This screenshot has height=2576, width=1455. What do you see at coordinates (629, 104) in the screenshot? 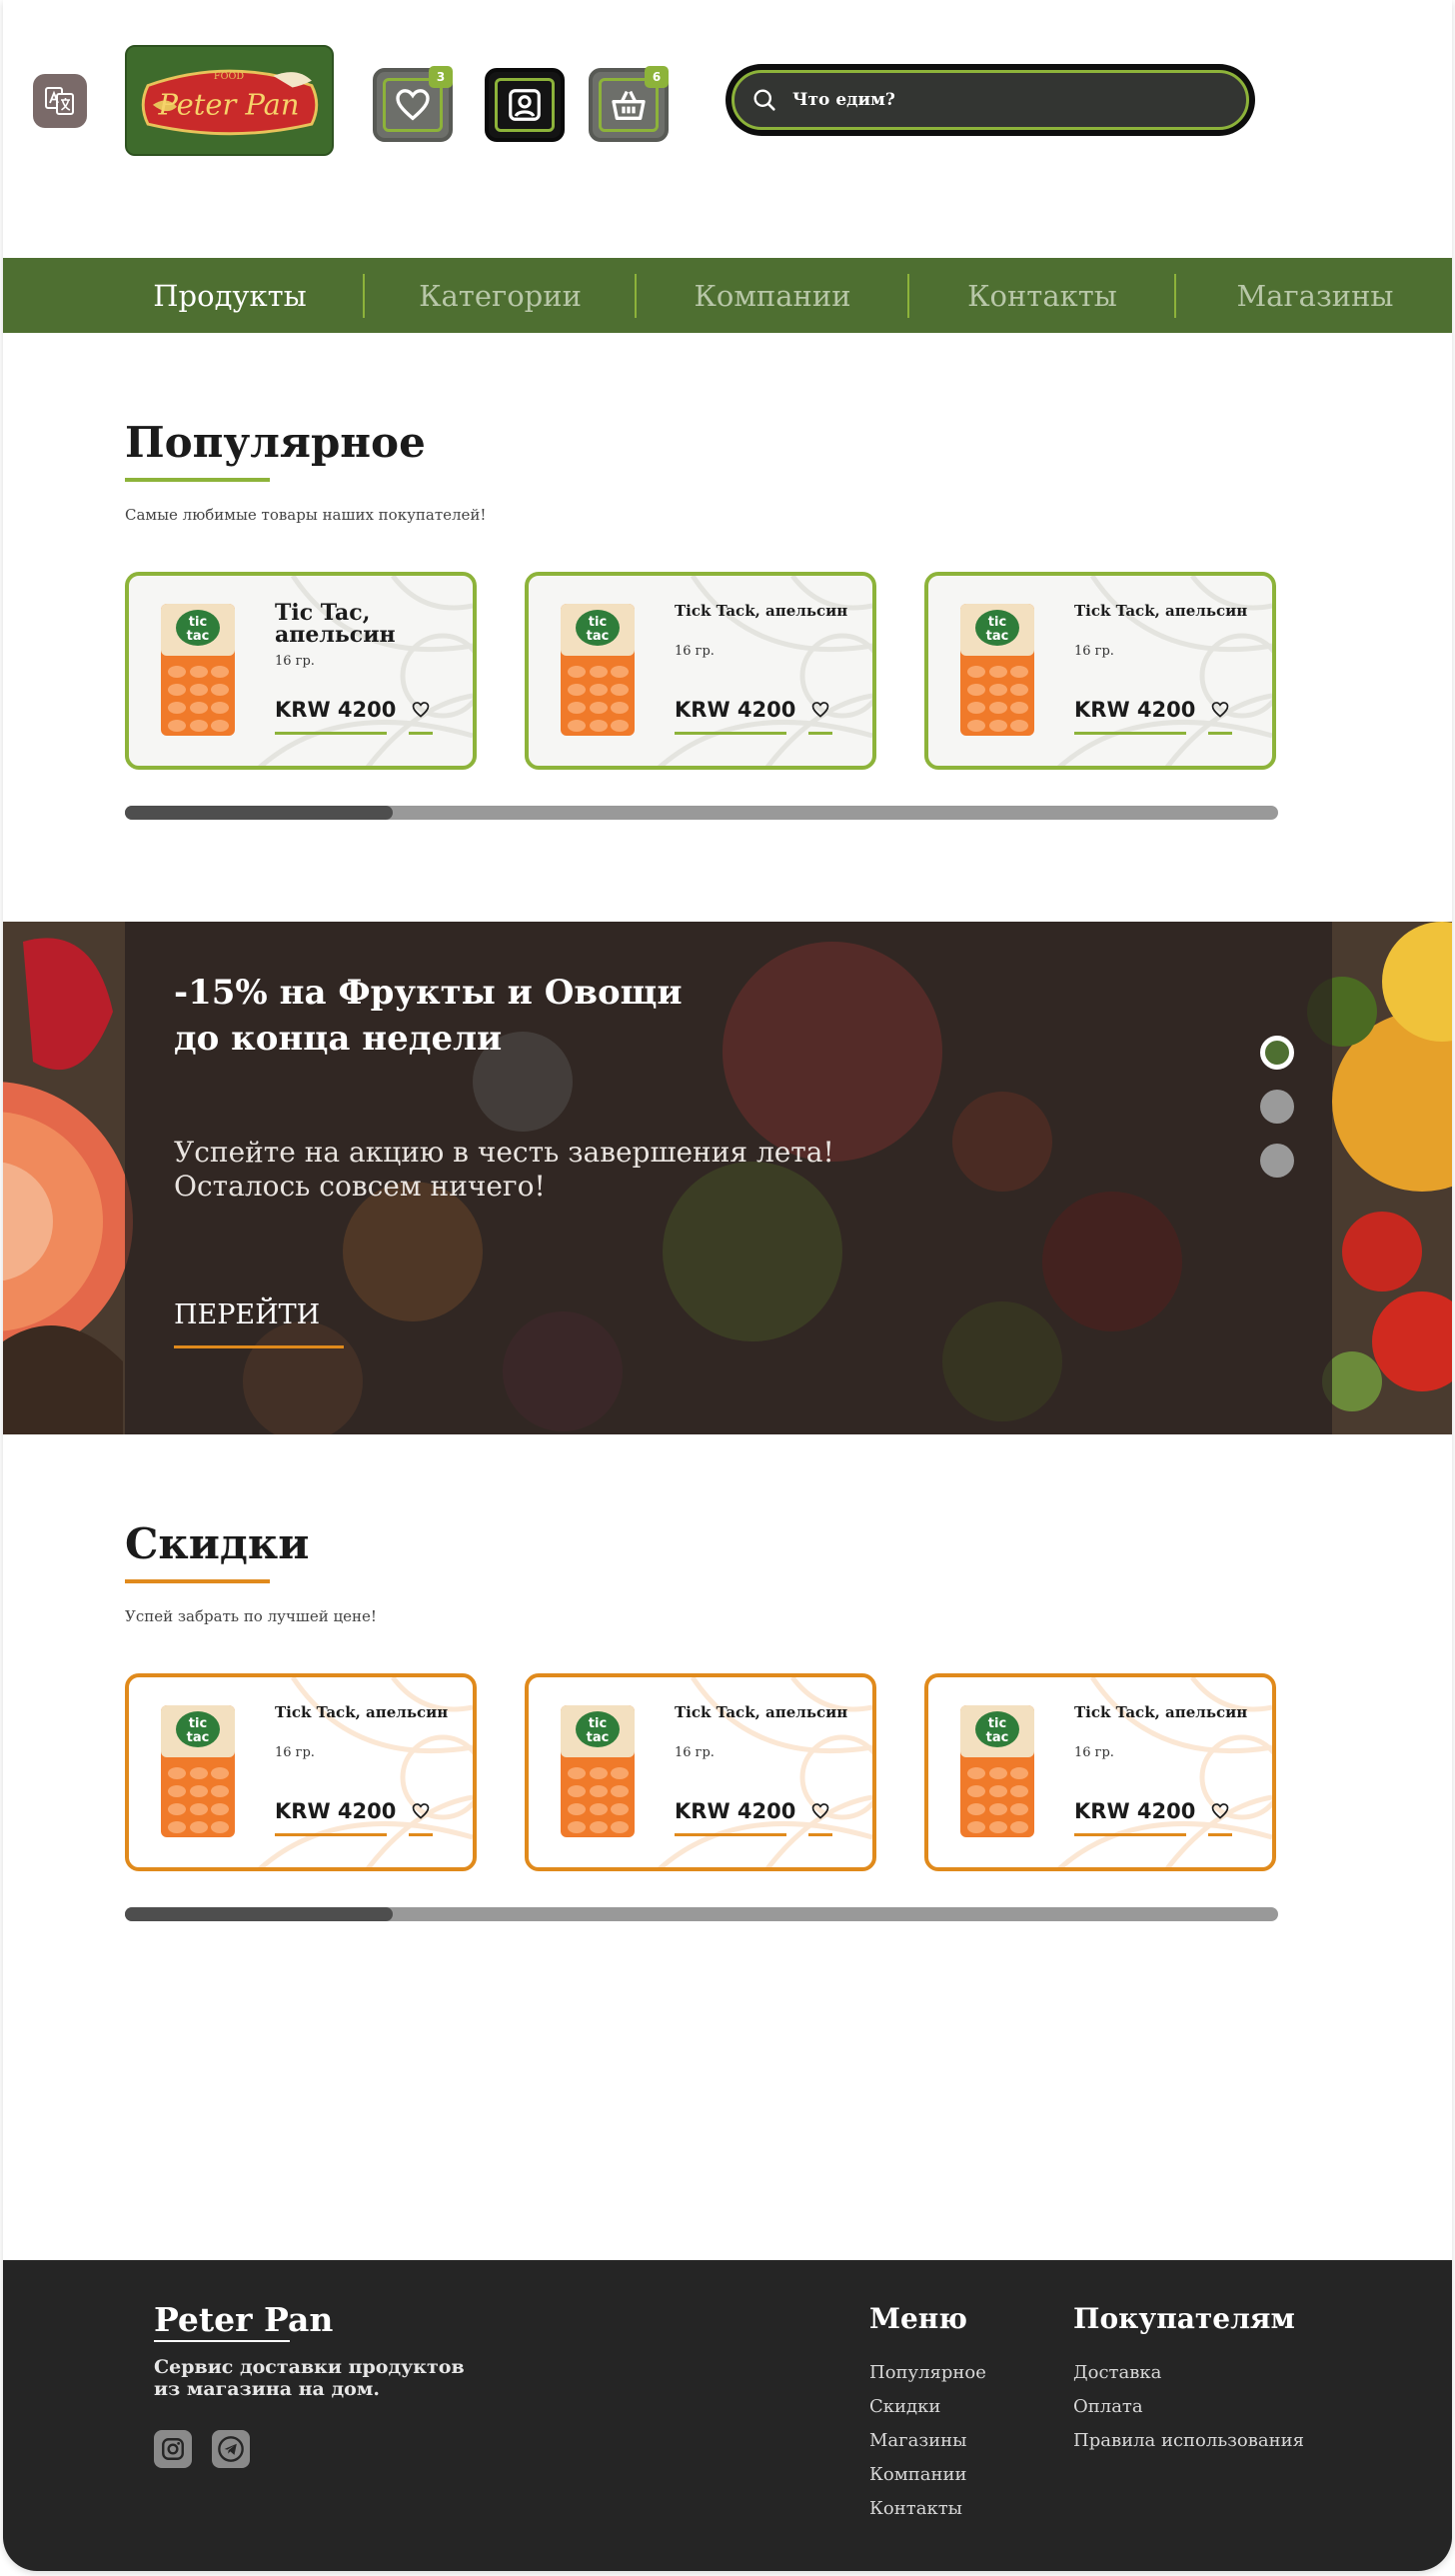
I see `cart-button: 6` at bounding box center [629, 104].